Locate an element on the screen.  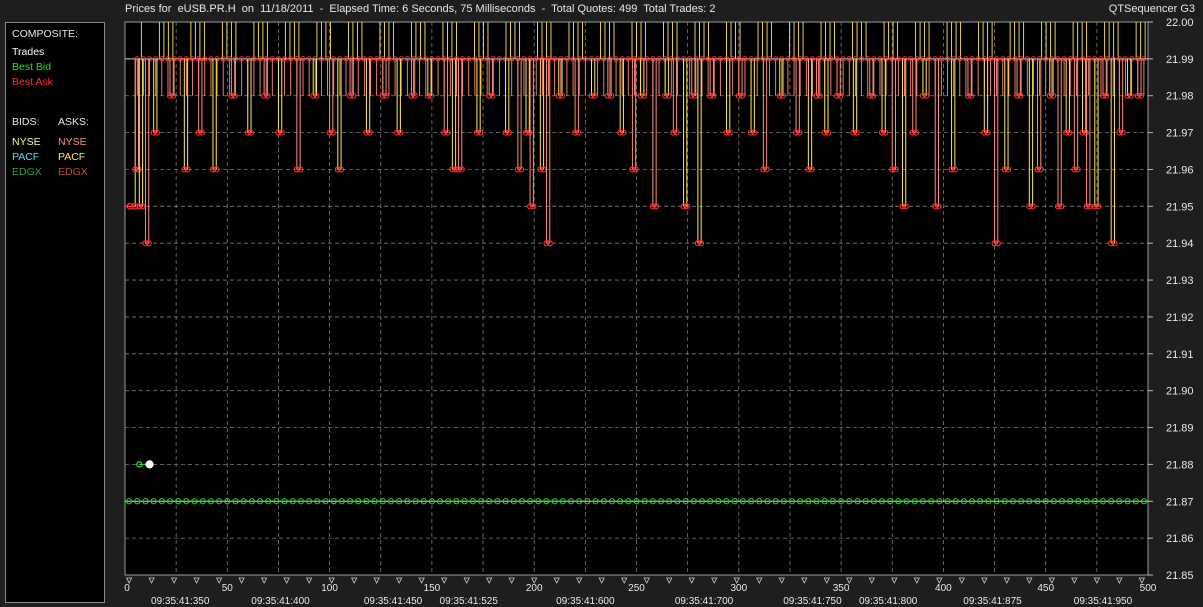
time-label: 09:35:41:875 is located at coordinates (992, 601).